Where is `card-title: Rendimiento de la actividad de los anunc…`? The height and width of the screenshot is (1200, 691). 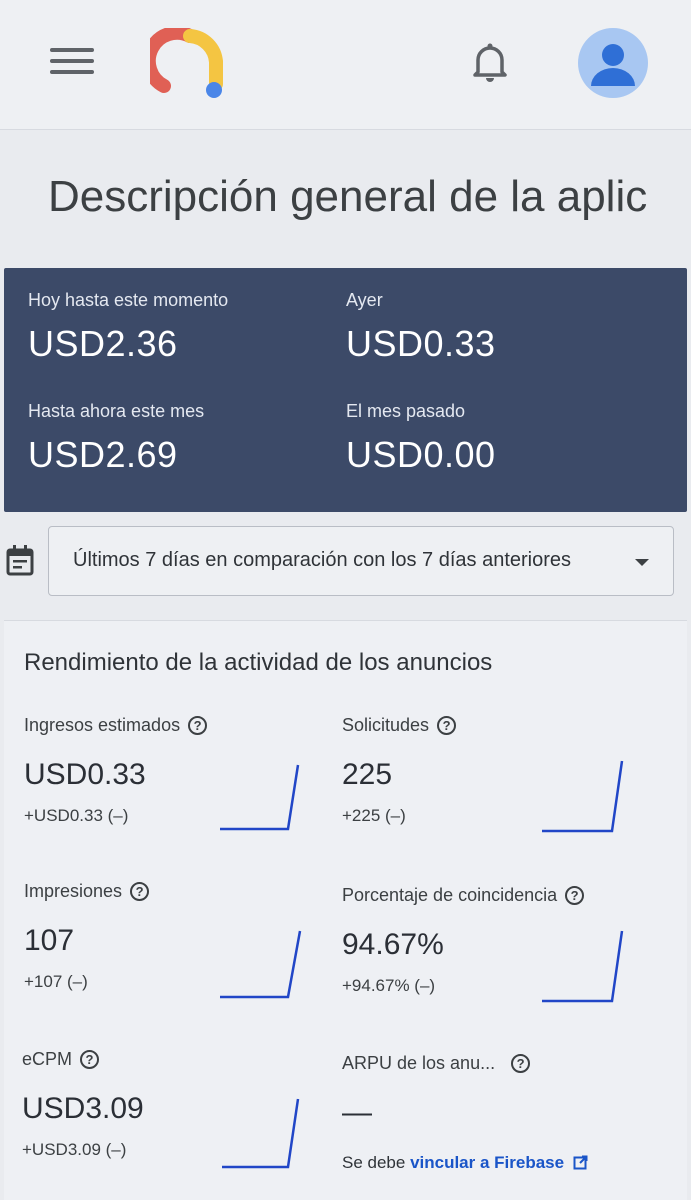 card-title: Rendimiento de la actividad de los anunc… is located at coordinates (258, 662).